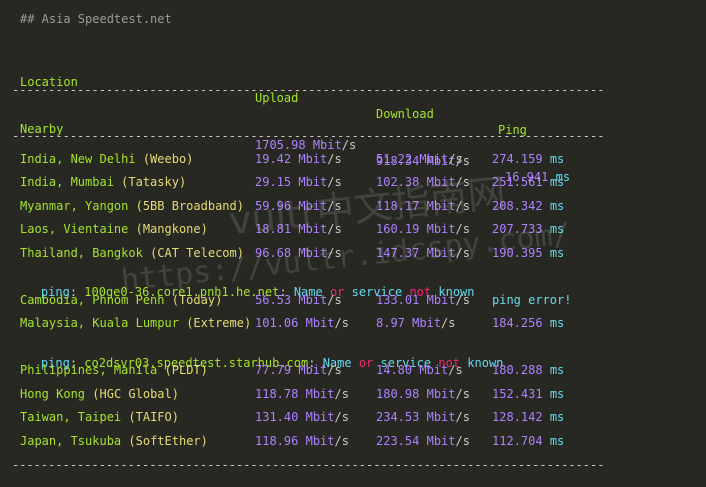  Describe the element at coordinates (423, 394) in the screenshot. I see `row-download: 180.98 Mbit/s` at that location.